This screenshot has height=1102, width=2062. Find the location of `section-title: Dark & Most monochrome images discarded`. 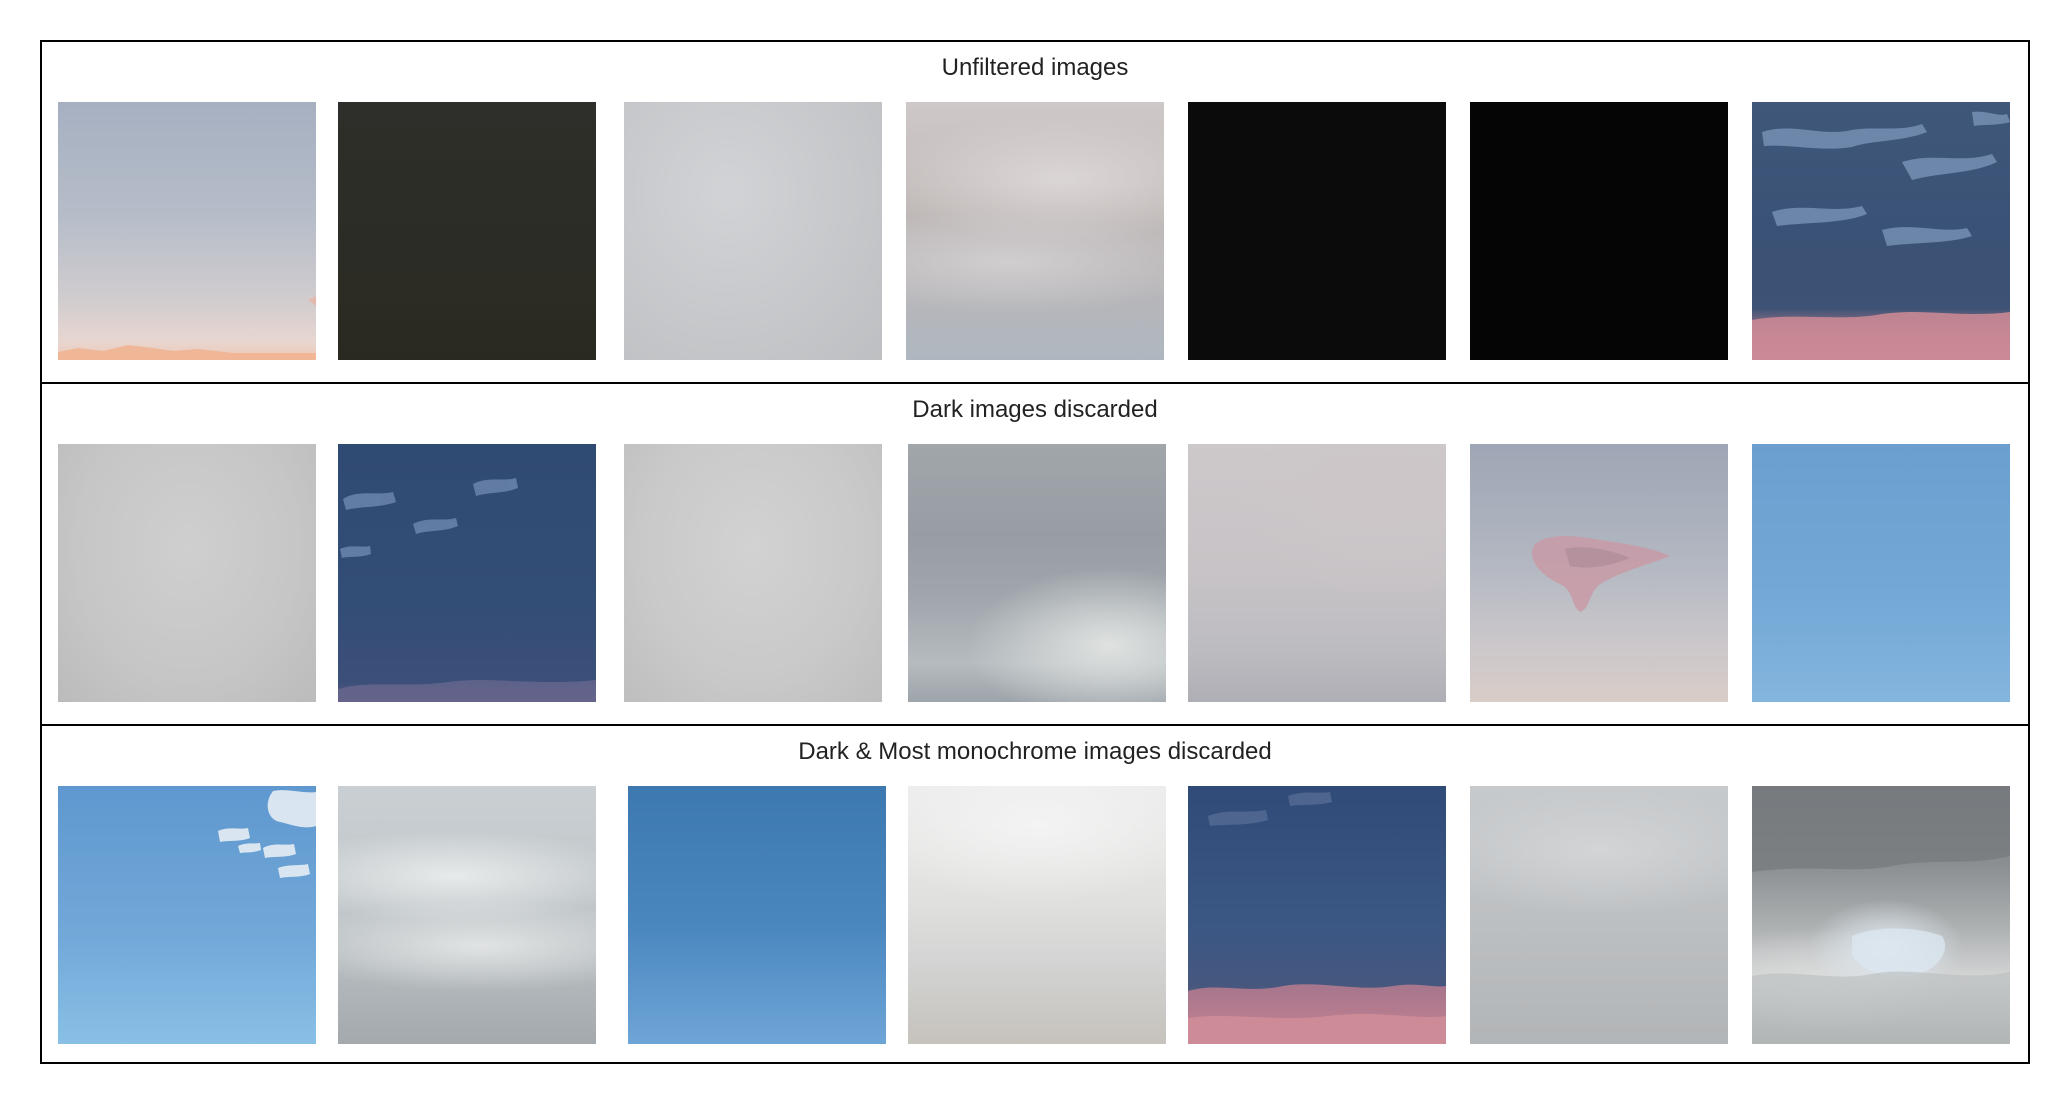

section-title: Dark & Most monochrome images discarded is located at coordinates (1035, 751).